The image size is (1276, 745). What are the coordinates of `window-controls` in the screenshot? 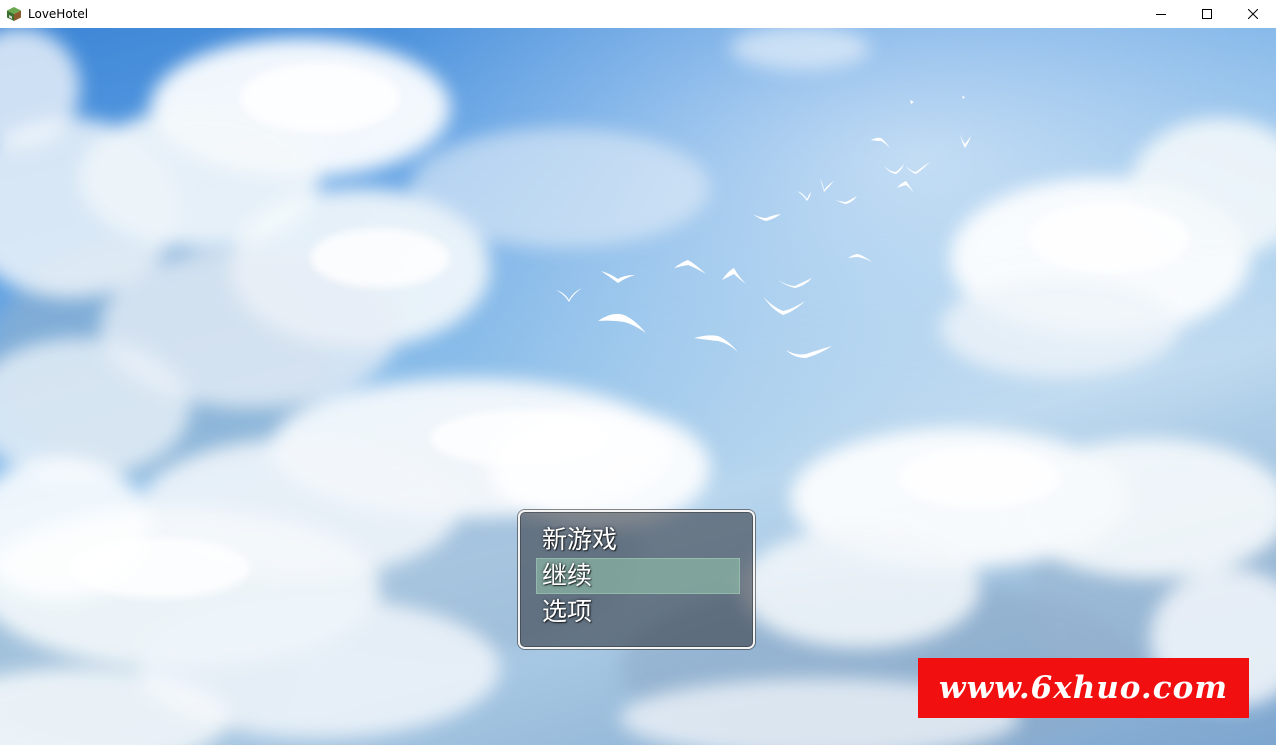 It's located at (1207, 14).